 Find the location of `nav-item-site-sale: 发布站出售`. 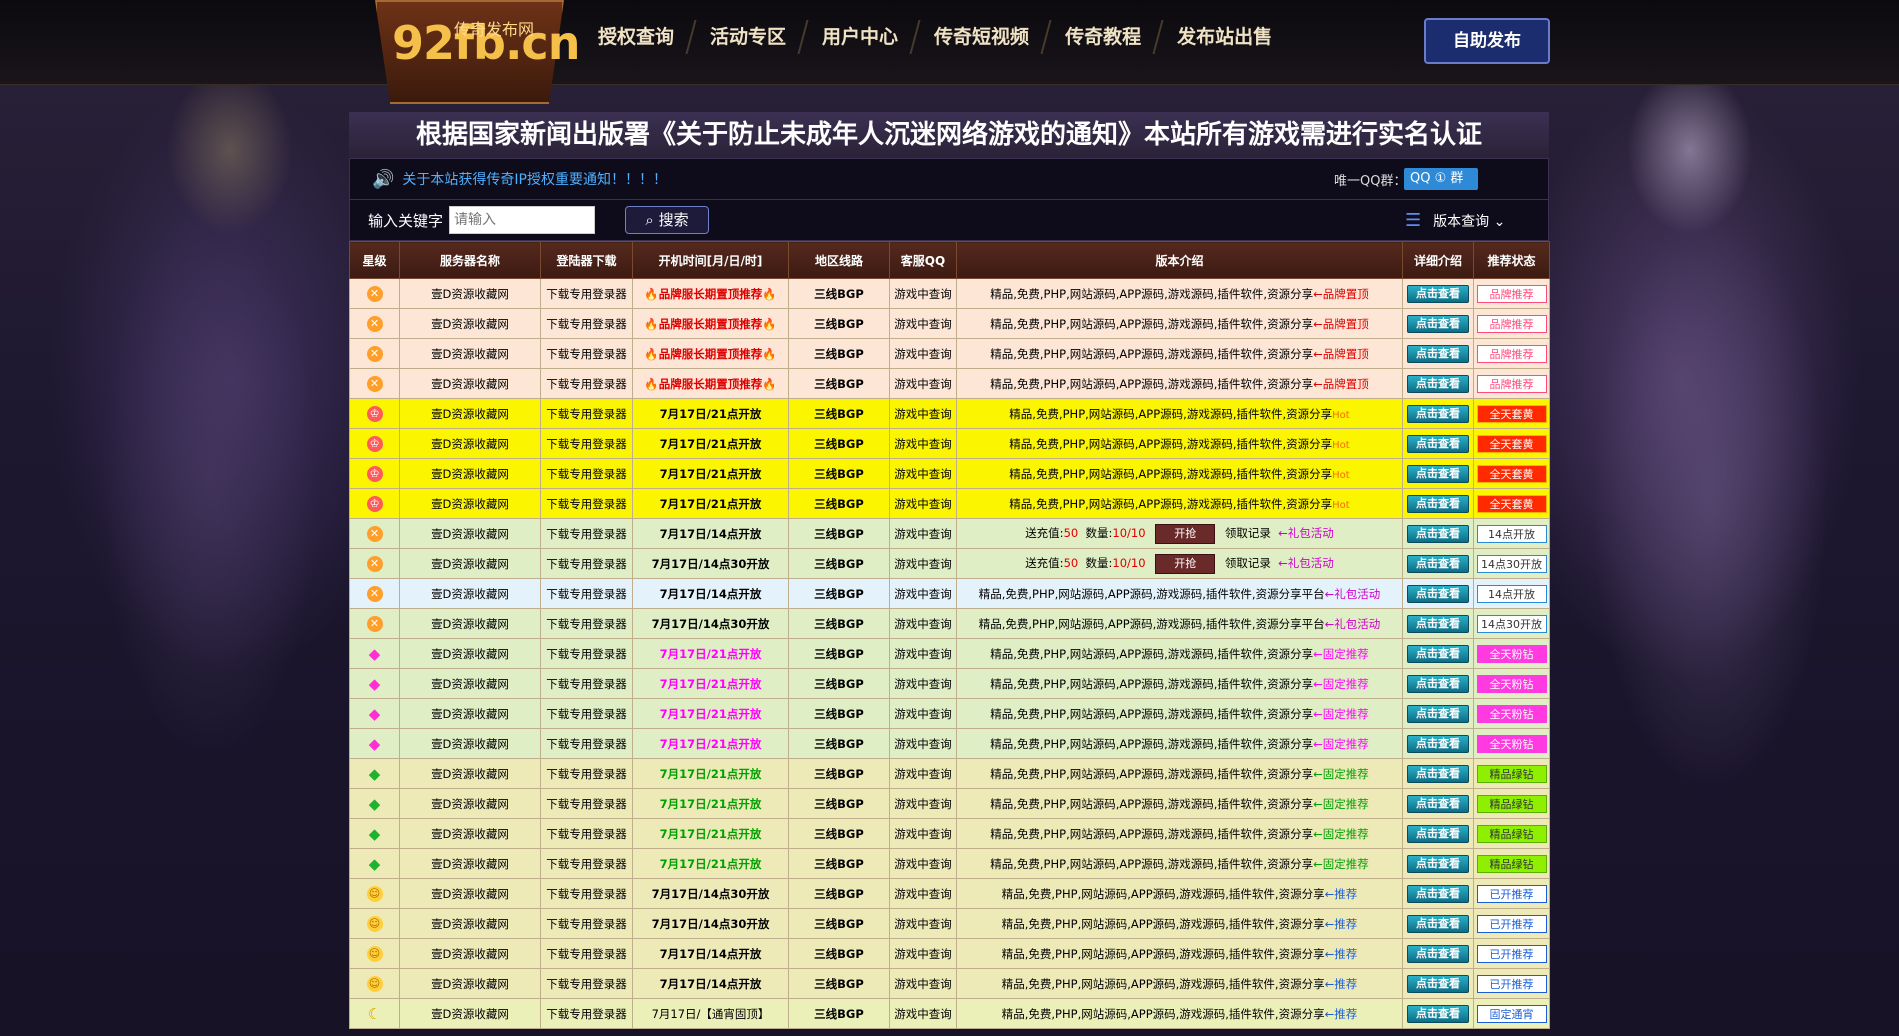

nav-item-site-sale: 发布站出售 is located at coordinates (1224, 37).